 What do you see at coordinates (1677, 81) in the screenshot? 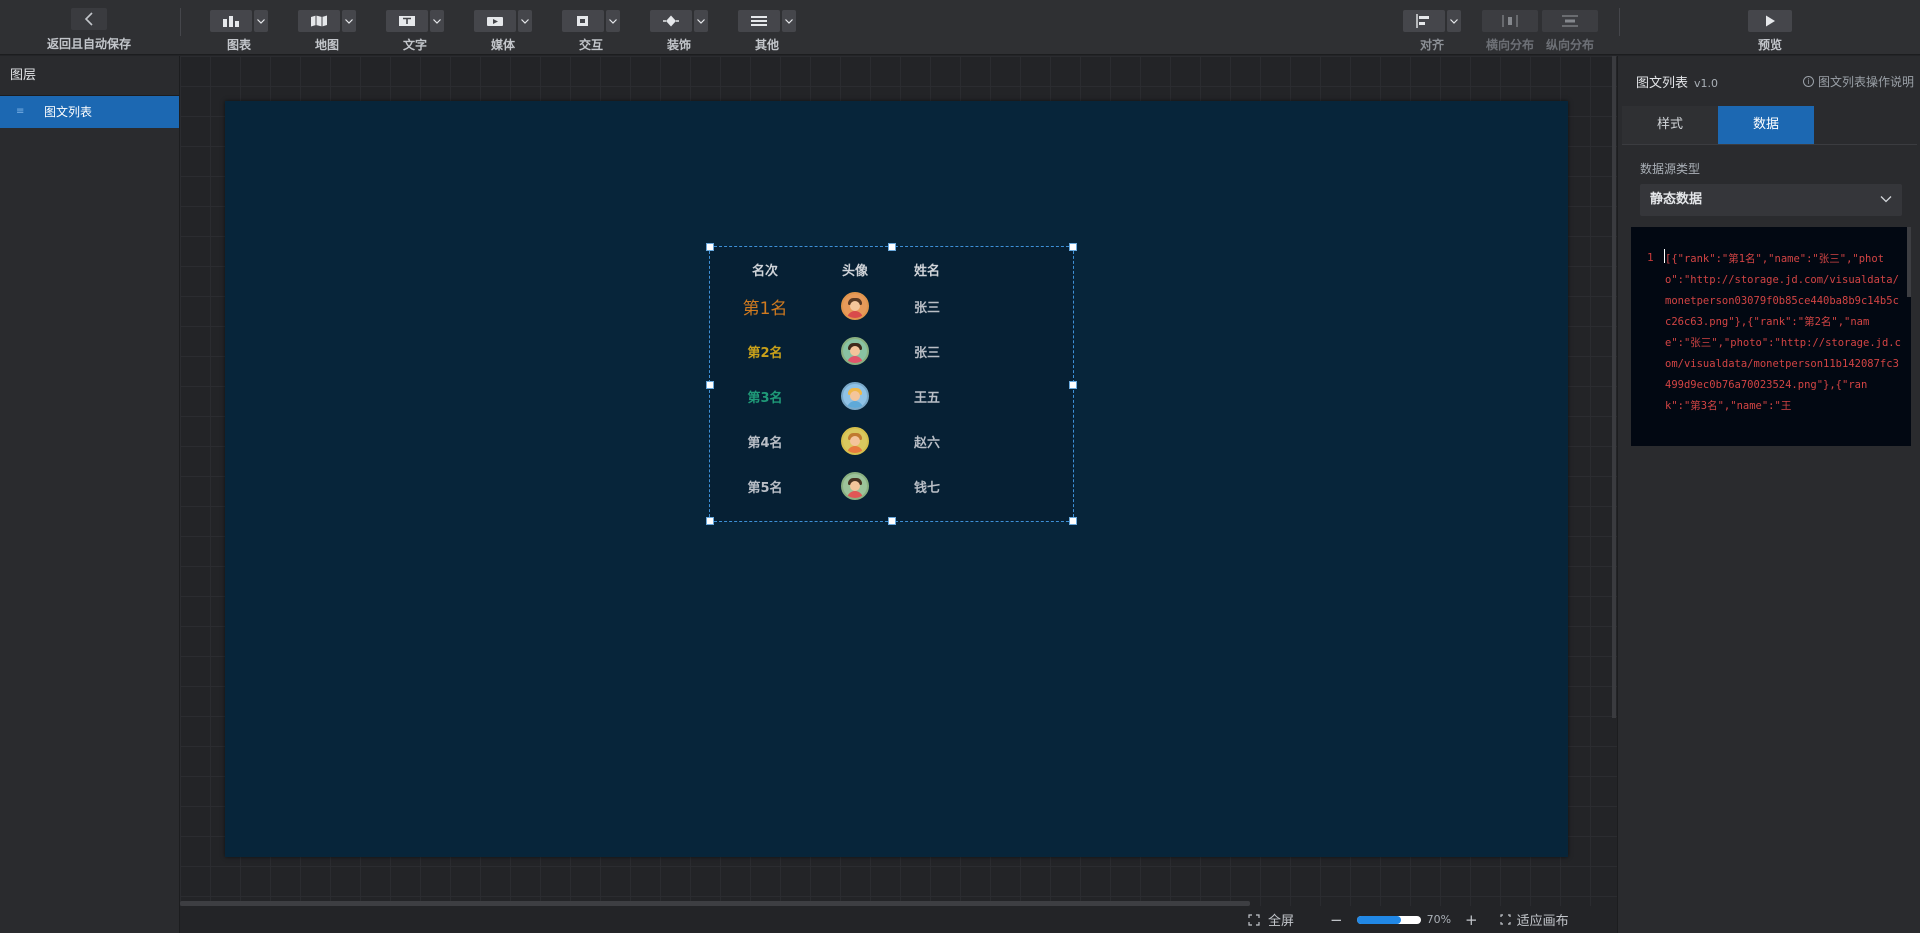
I see `component-title: 图文列表 v1.0` at bounding box center [1677, 81].